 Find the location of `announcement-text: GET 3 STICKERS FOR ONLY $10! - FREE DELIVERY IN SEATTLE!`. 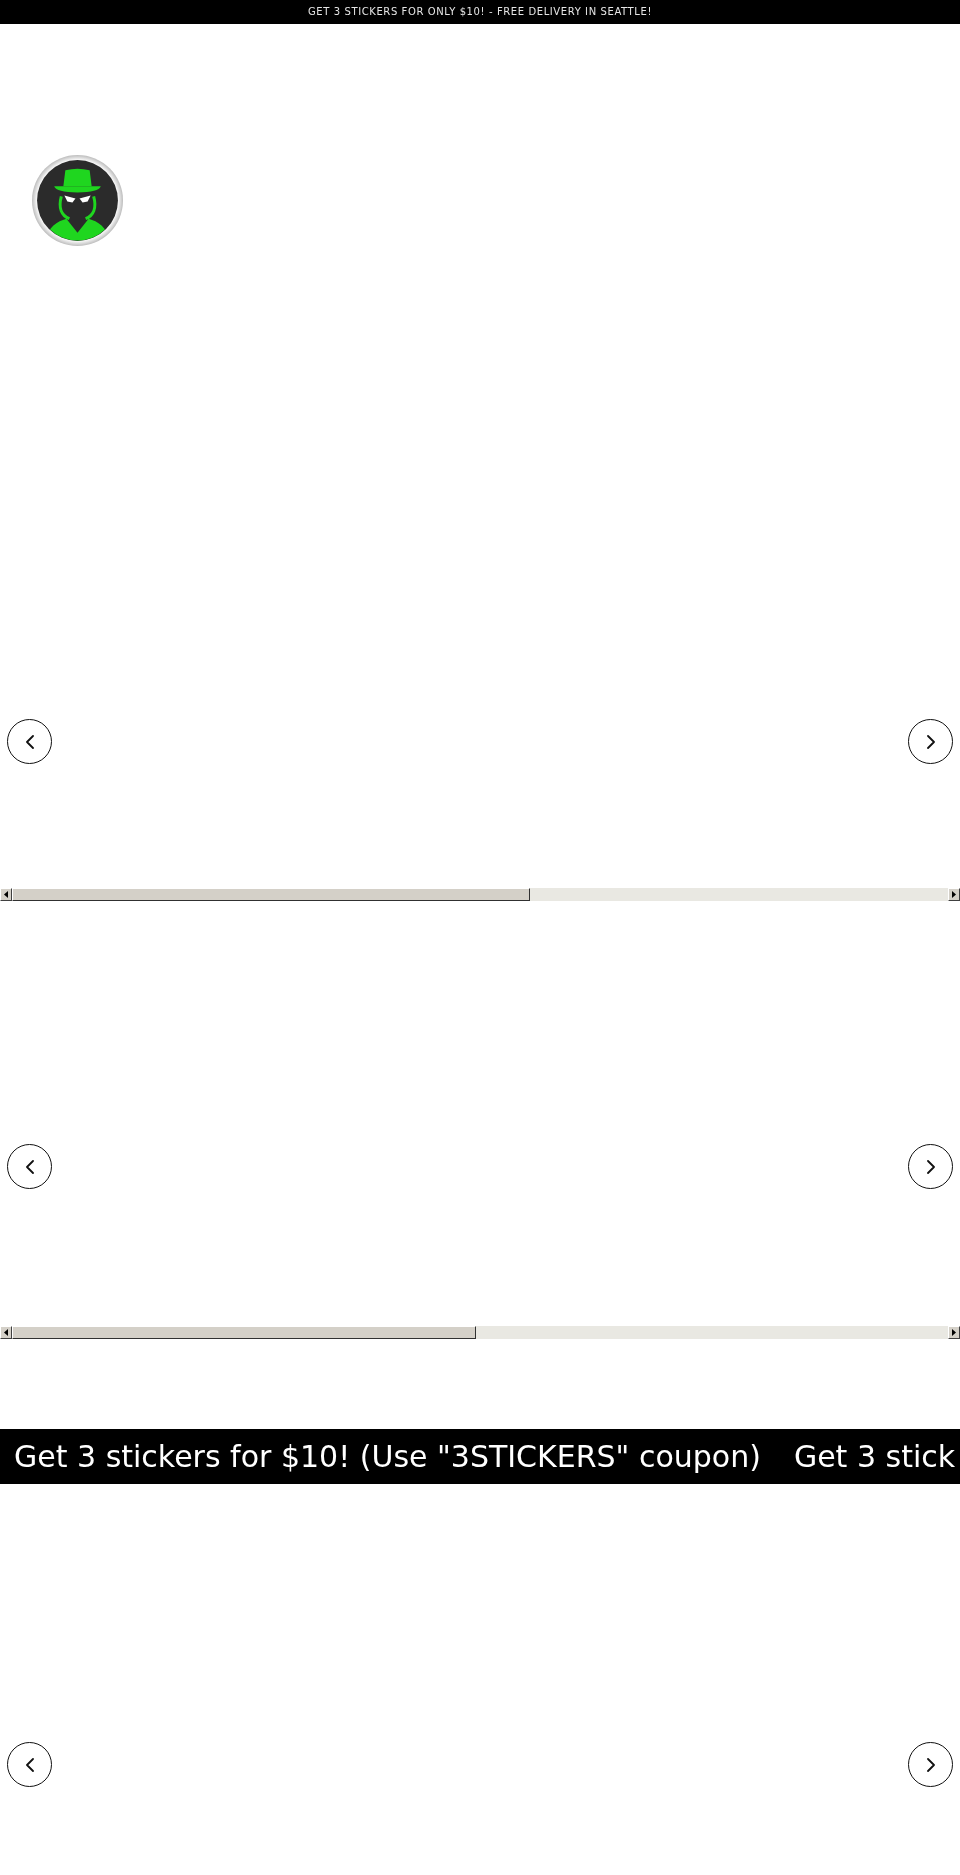

announcement-text: GET 3 STICKERS FOR ONLY $10! - FREE DELIVERY IN SEATTLE! is located at coordinates (480, 12).